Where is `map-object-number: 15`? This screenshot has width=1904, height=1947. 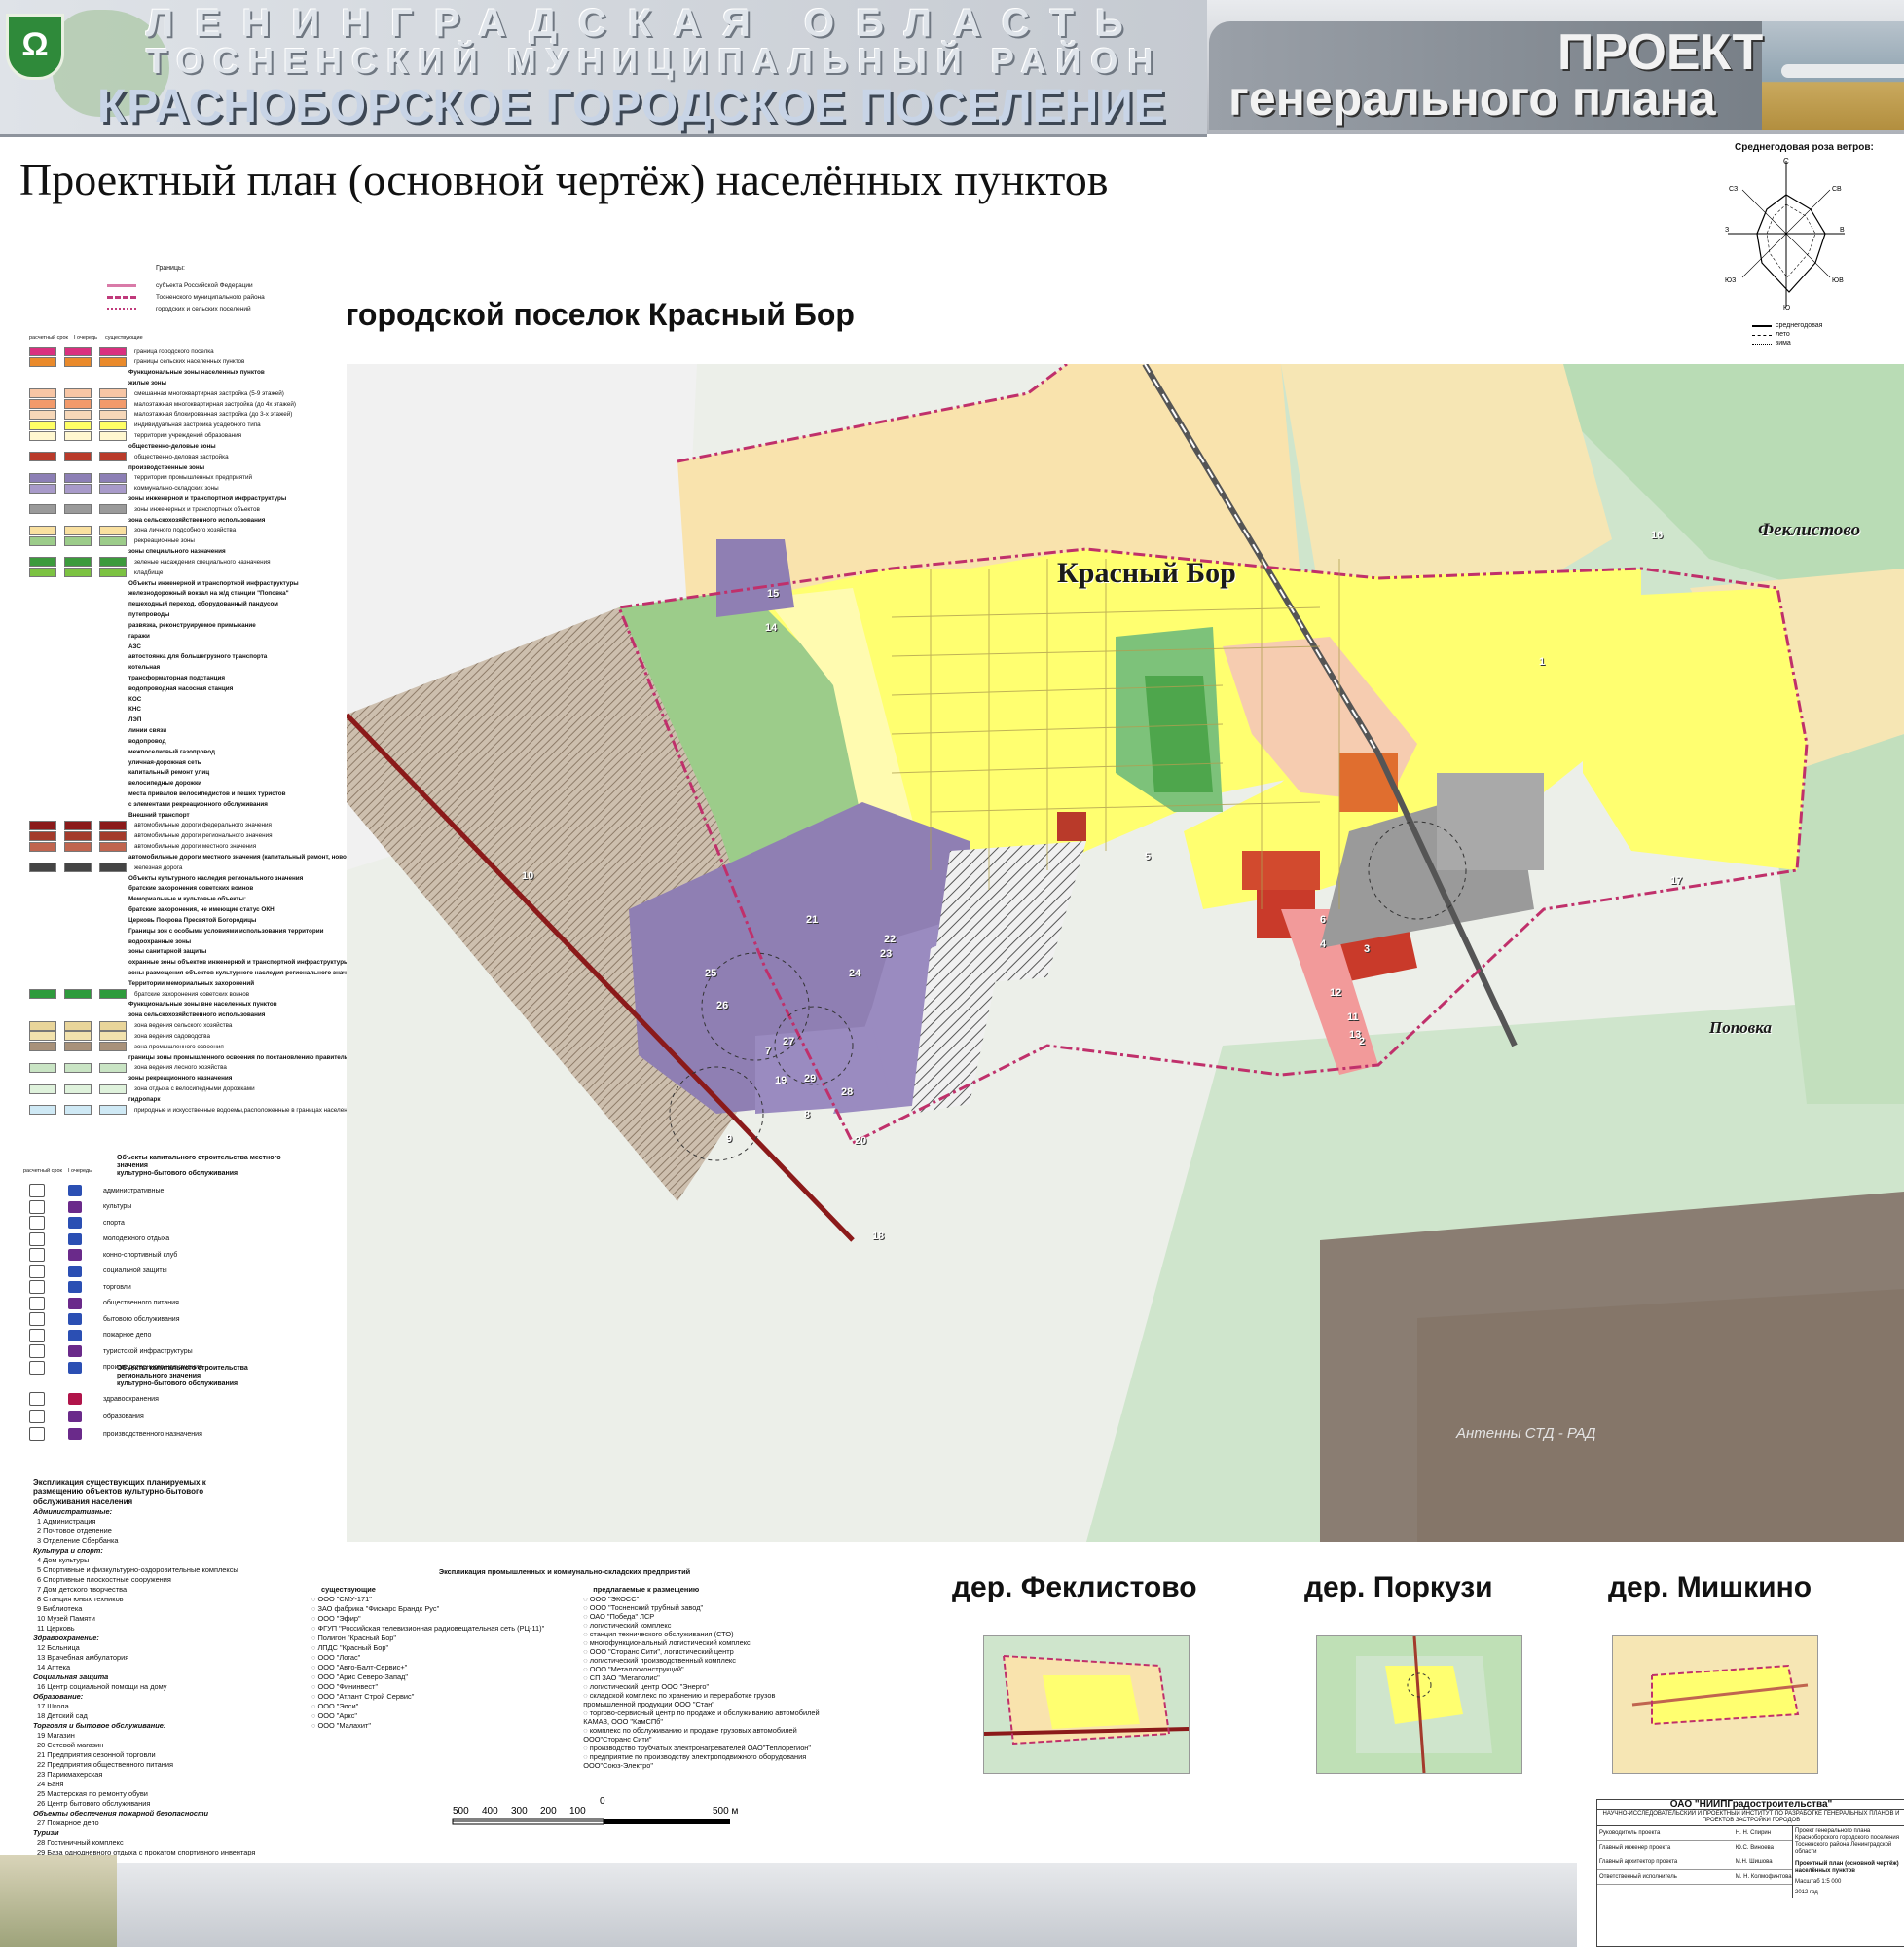
map-object-number: 15 is located at coordinates (773, 594).